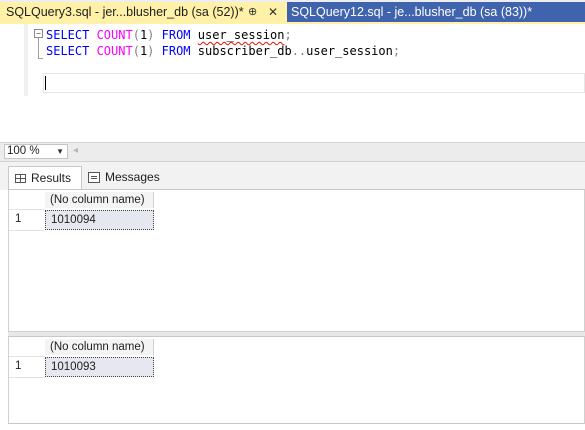 The image size is (585, 430). What do you see at coordinates (299, 51) in the screenshot?
I see `dots: ..` at bounding box center [299, 51].